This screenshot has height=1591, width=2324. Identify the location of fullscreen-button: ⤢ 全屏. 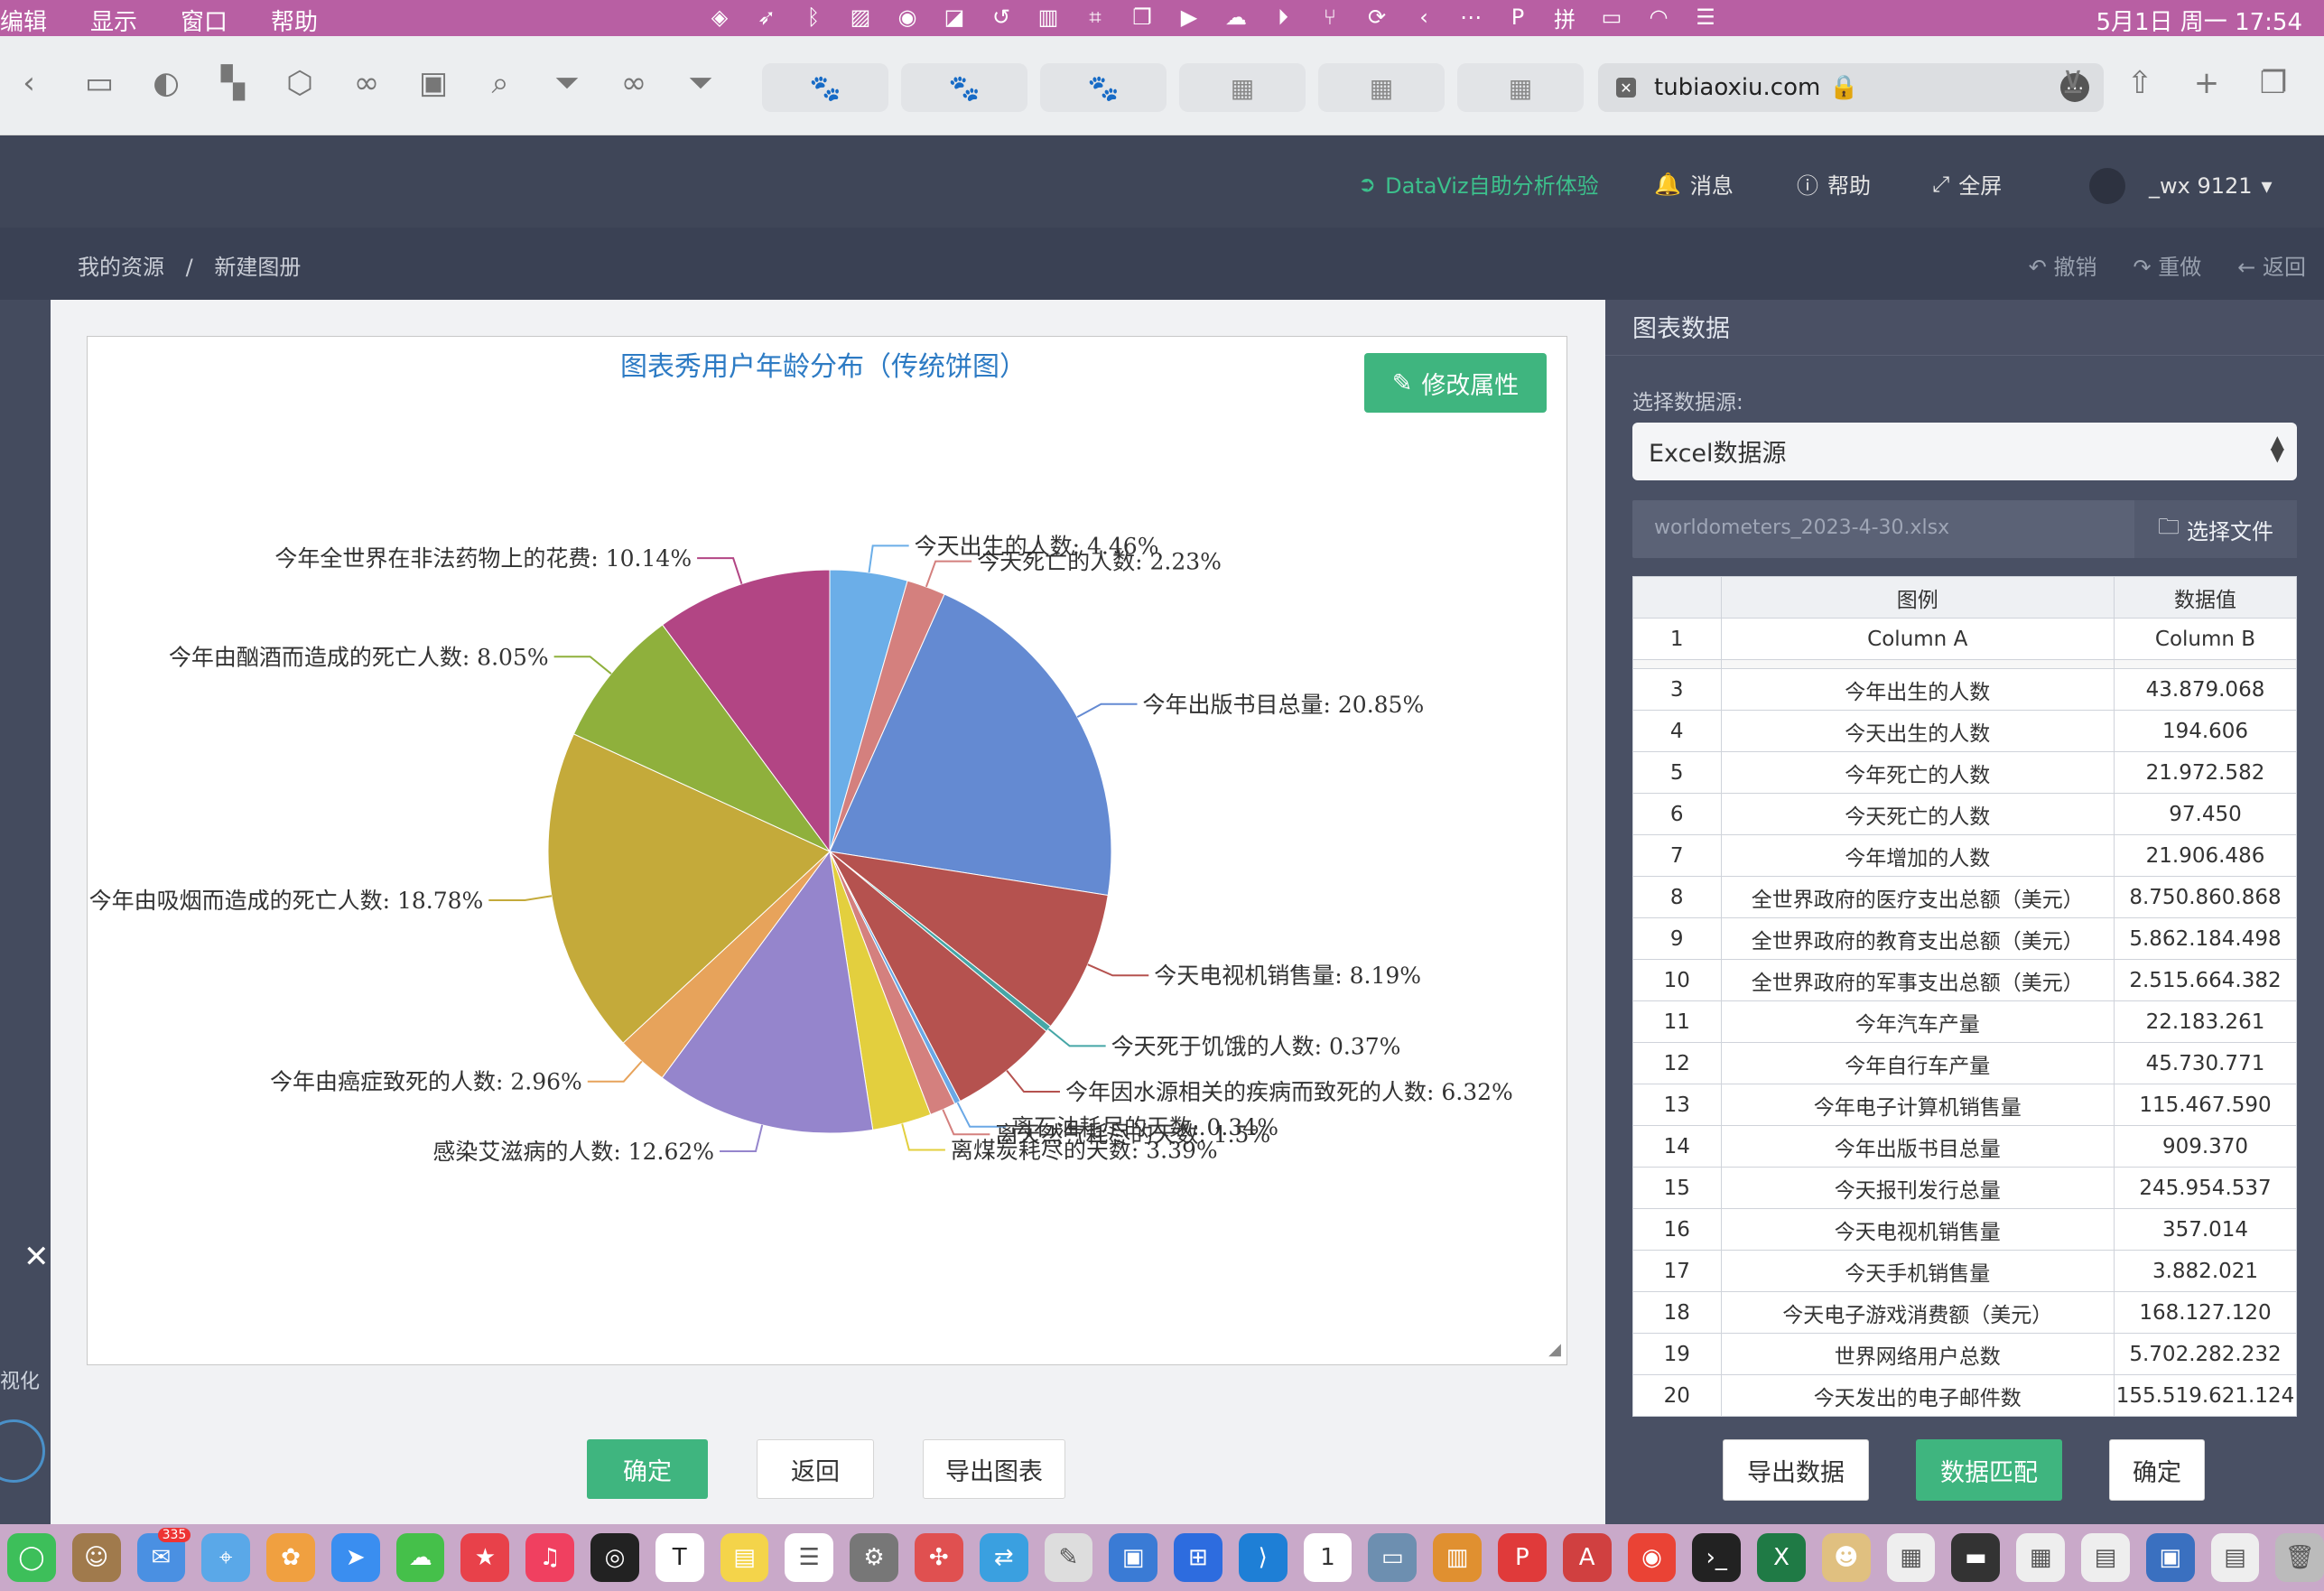
(1967, 184).